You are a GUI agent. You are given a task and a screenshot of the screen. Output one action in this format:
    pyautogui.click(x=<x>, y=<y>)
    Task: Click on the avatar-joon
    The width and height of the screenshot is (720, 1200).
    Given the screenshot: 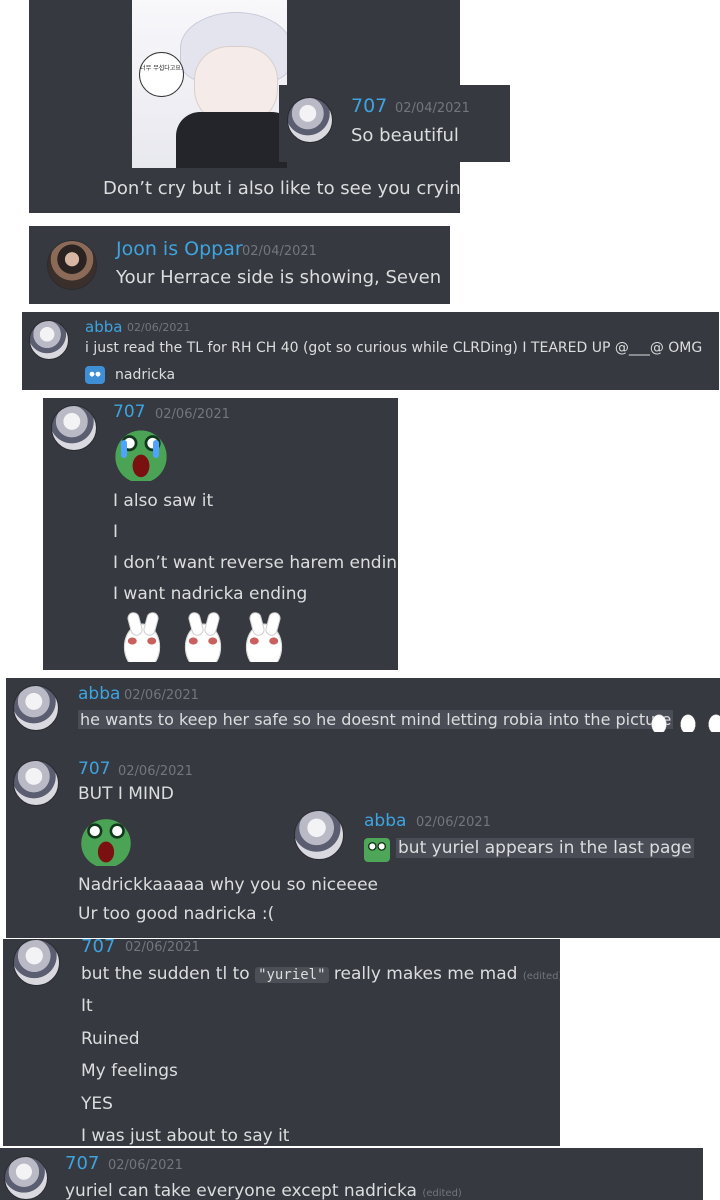 What is the action you would take?
    pyautogui.click(x=72, y=265)
    